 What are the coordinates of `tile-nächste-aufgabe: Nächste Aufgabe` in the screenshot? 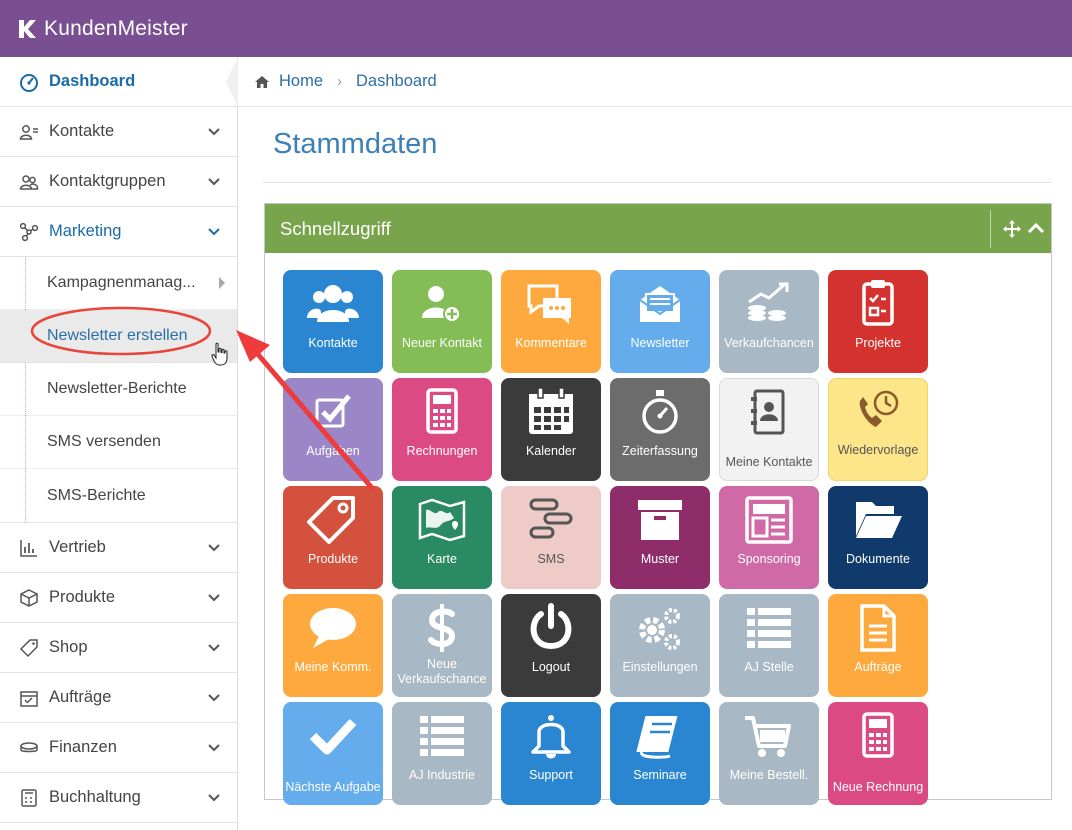 It's located at (333, 753).